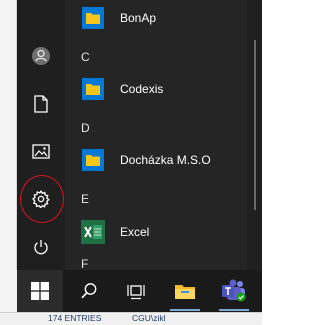 The width and height of the screenshot is (320, 325). I want to click on app-item-codexis: Codexis, so click(156, 89).